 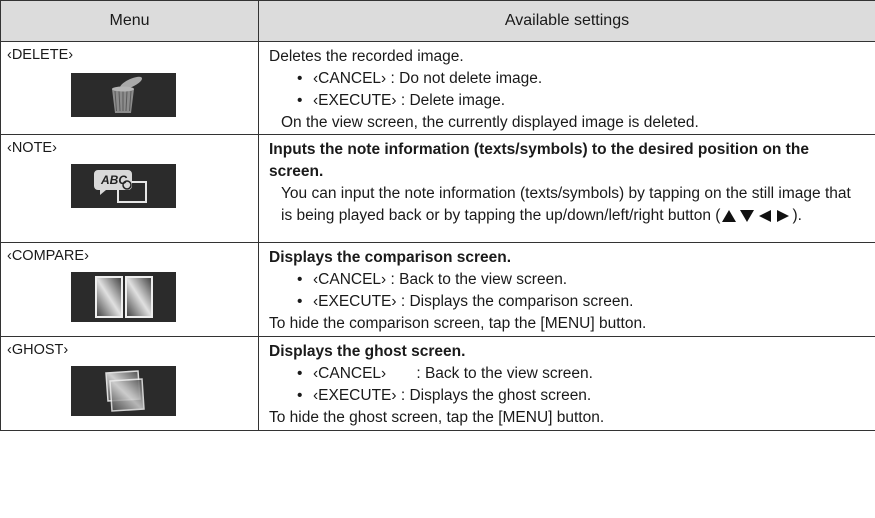 I want to click on menu-cell: ‹GHOST›, so click(x=129, y=383).